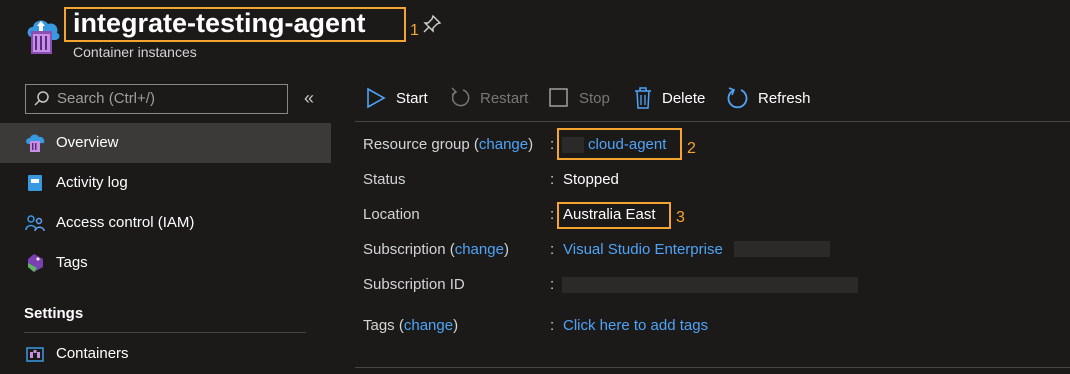  I want to click on refresh-icon, so click(737, 98).